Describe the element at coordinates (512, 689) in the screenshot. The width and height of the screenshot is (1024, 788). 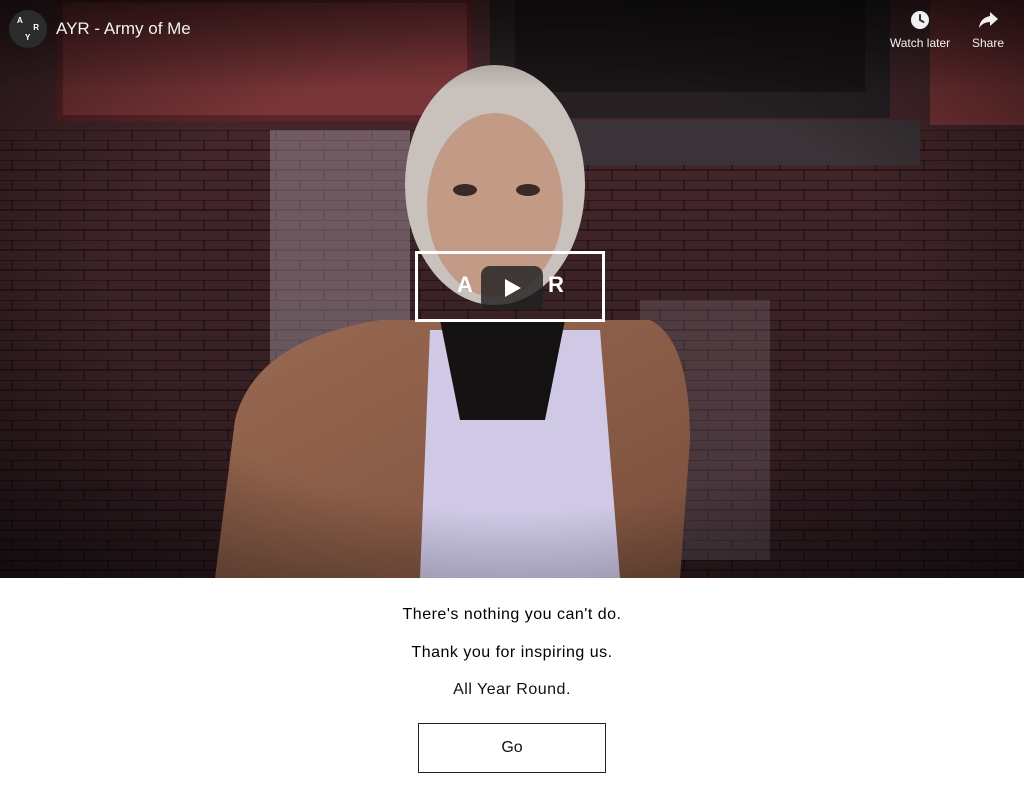
I see `message-tagline: All Year Round.` at that location.